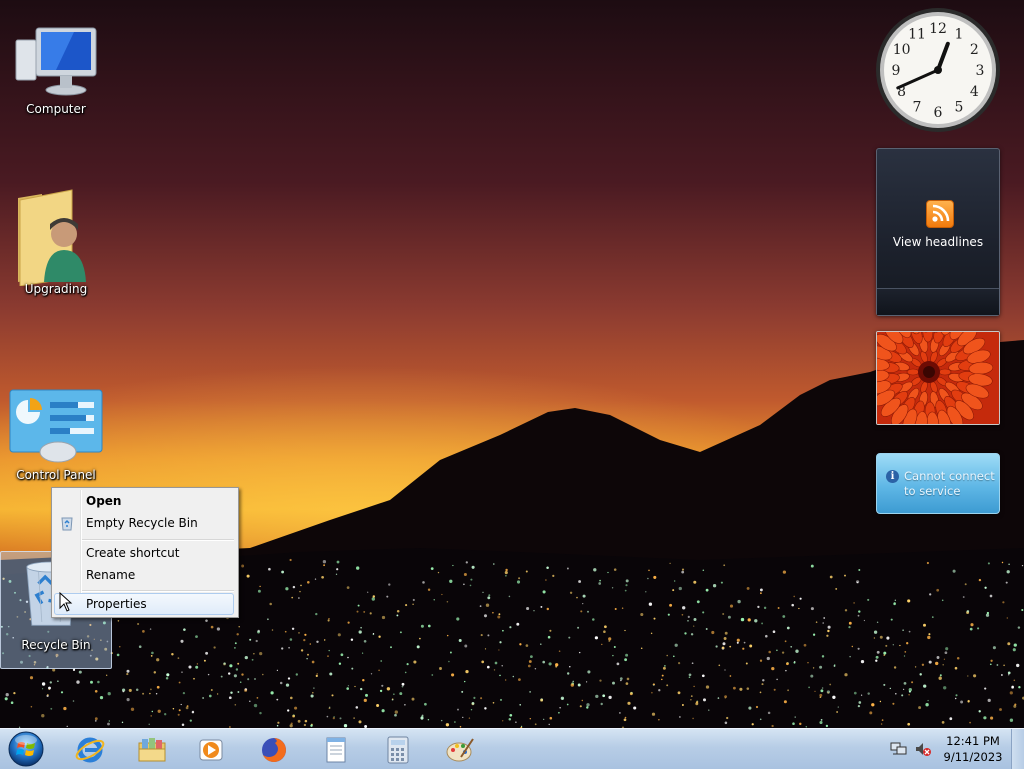 Image resolution: width=1024 pixels, height=769 pixels. Describe the element at coordinates (938, 378) in the screenshot. I see `slideshow-gadget` at that location.